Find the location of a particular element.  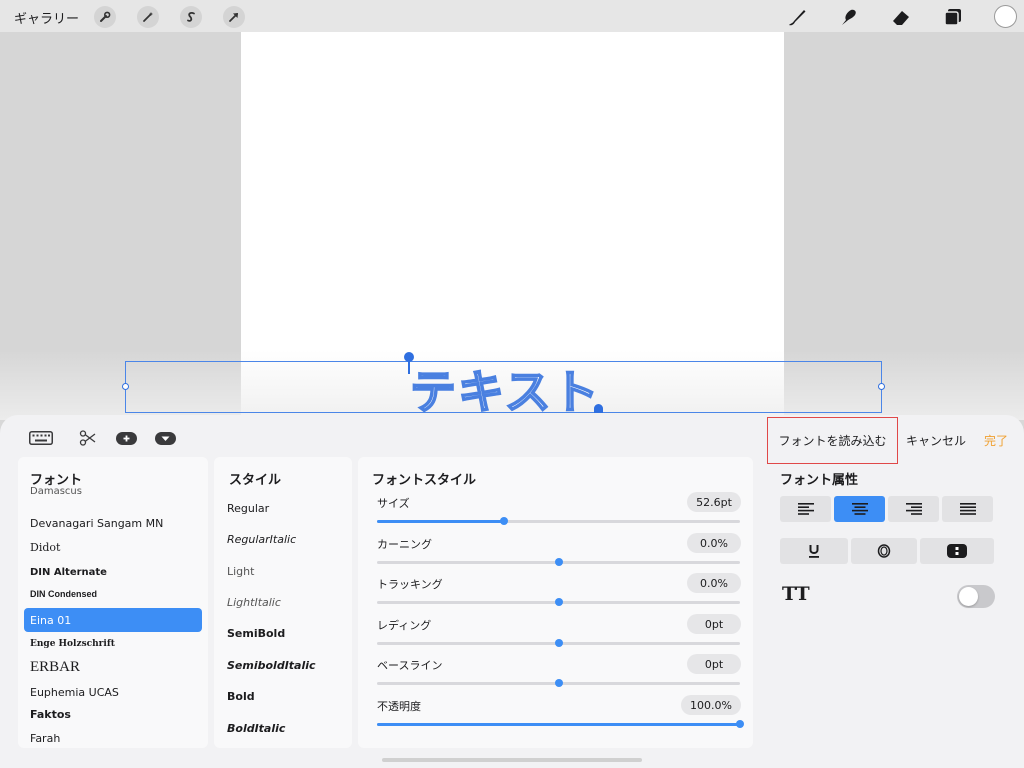

font-item-din-alternate: DIN Alternate is located at coordinates (113, 572).